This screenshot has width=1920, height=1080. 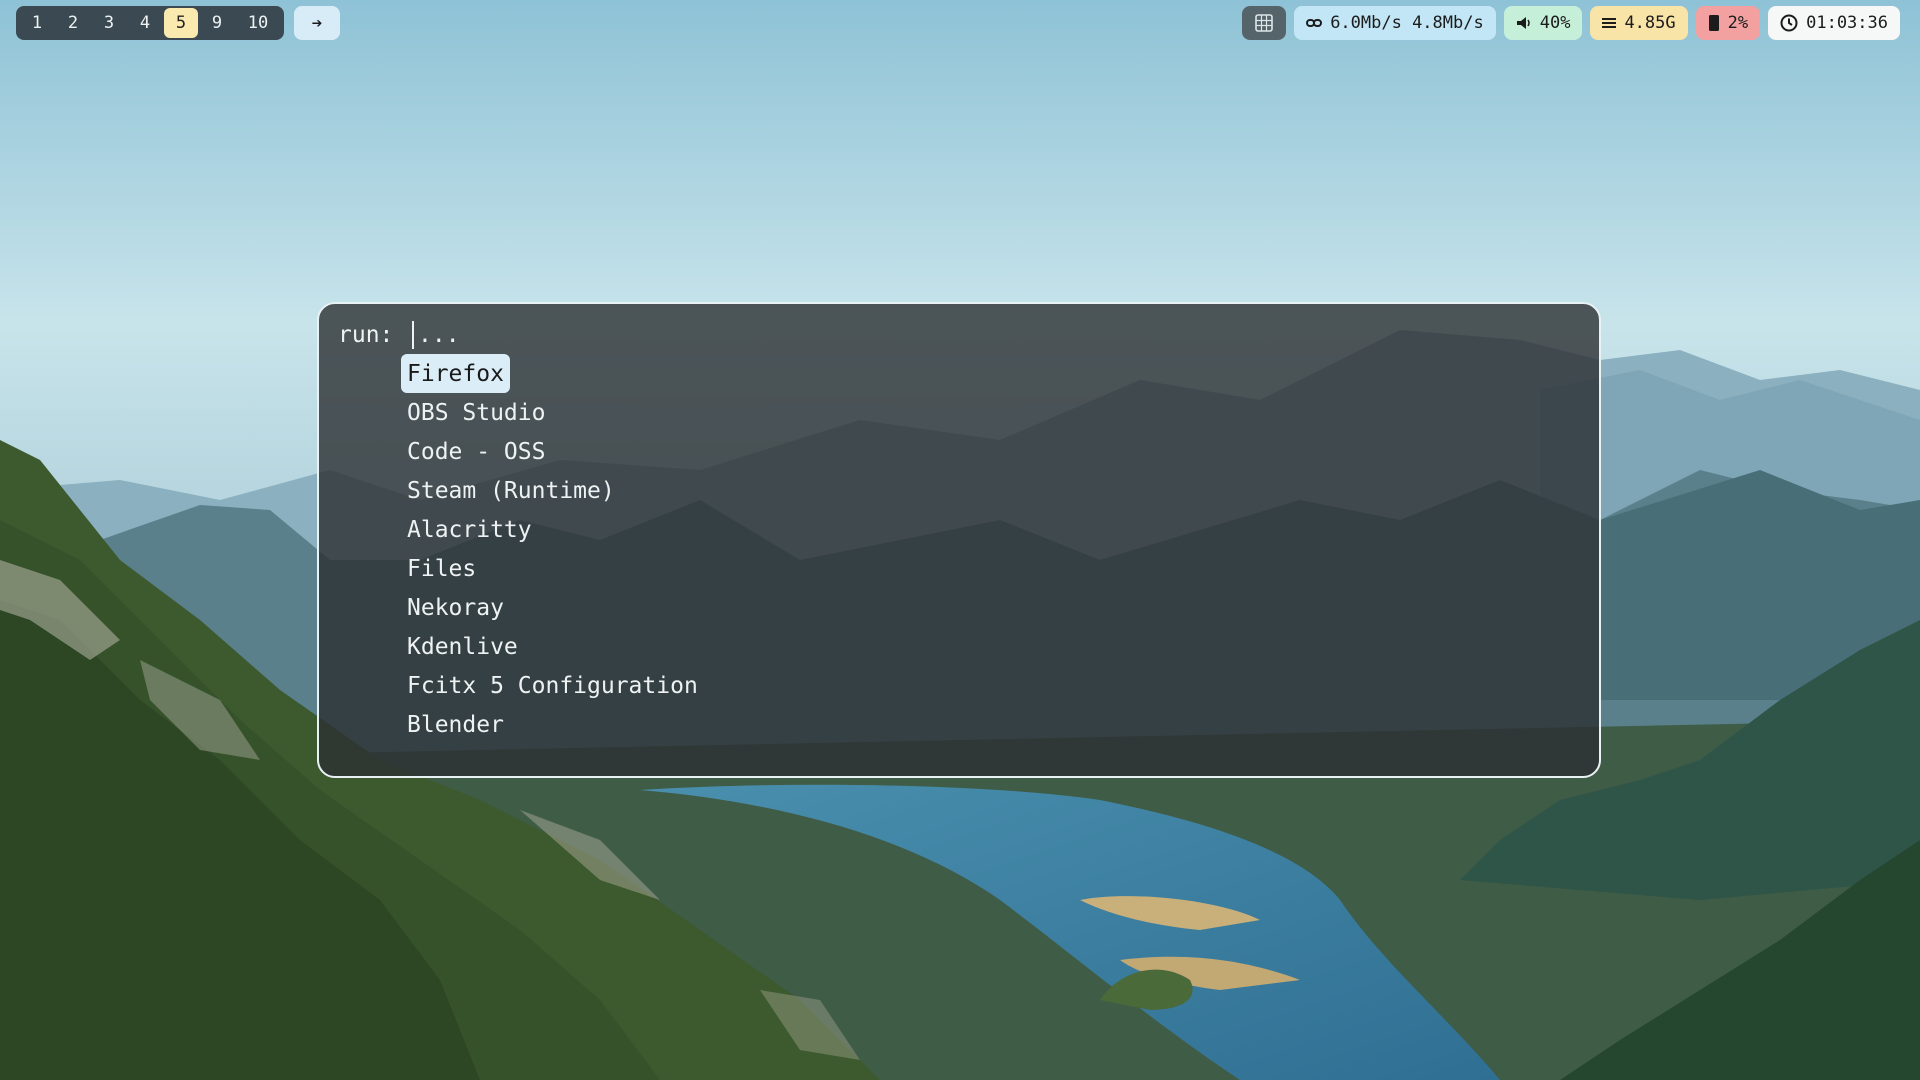 What do you see at coordinates (552, 685) in the screenshot?
I see `result-item: Fcitx 5 Configuration` at bounding box center [552, 685].